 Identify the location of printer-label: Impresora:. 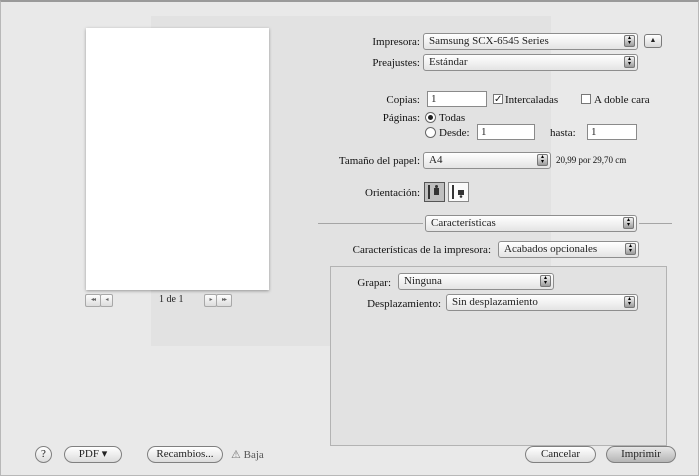
(396, 42).